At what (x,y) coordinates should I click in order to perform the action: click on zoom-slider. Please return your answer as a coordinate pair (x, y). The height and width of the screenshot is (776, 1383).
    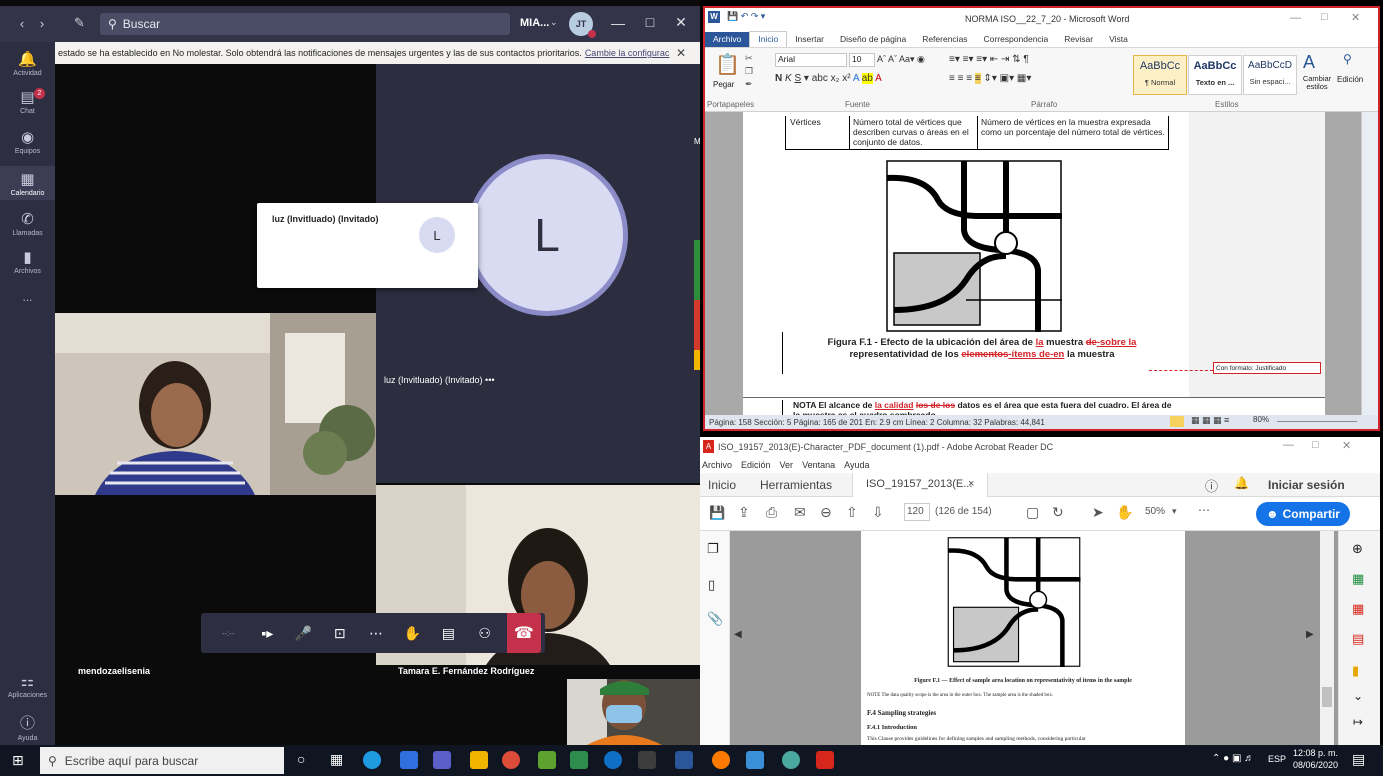
    Looking at the image, I should click on (1317, 421).